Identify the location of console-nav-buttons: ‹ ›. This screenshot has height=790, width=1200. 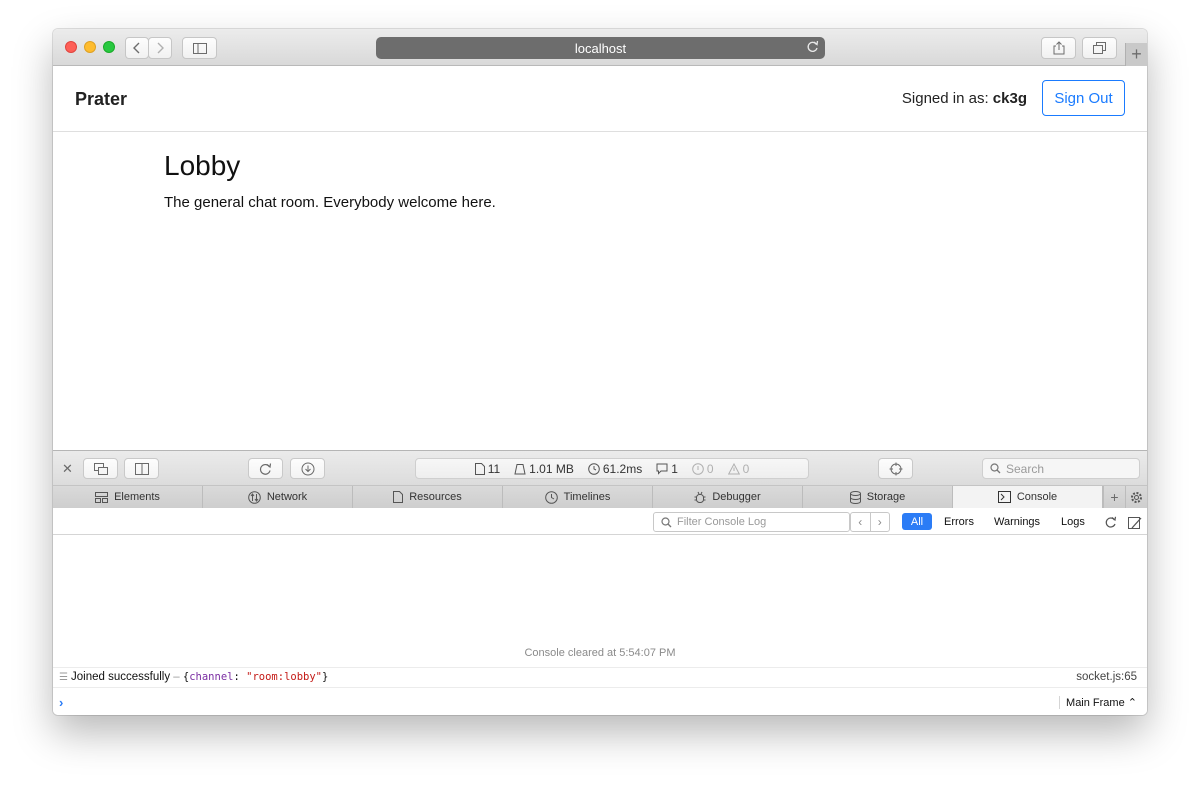
(870, 522).